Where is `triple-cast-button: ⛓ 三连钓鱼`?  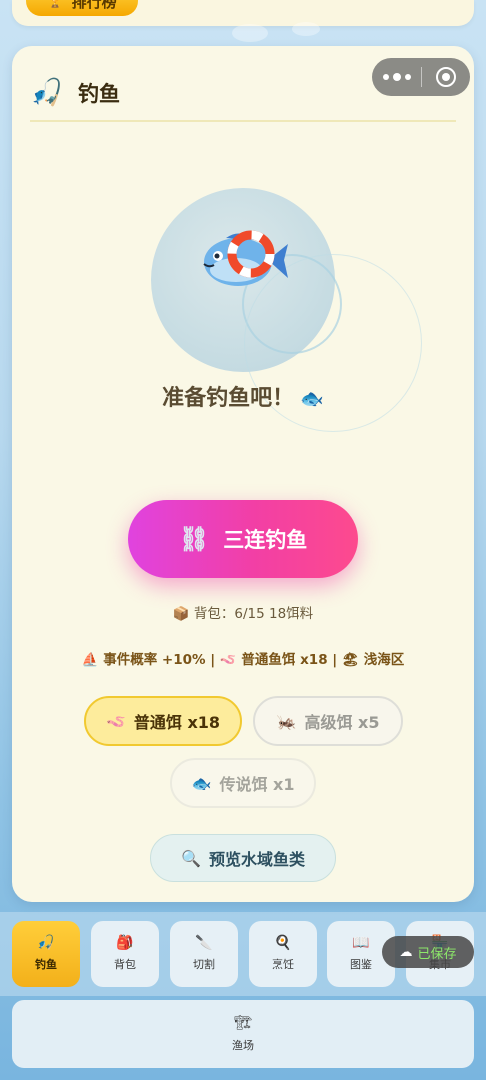 triple-cast-button: ⛓ 三连钓鱼 is located at coordinates (243, 539).